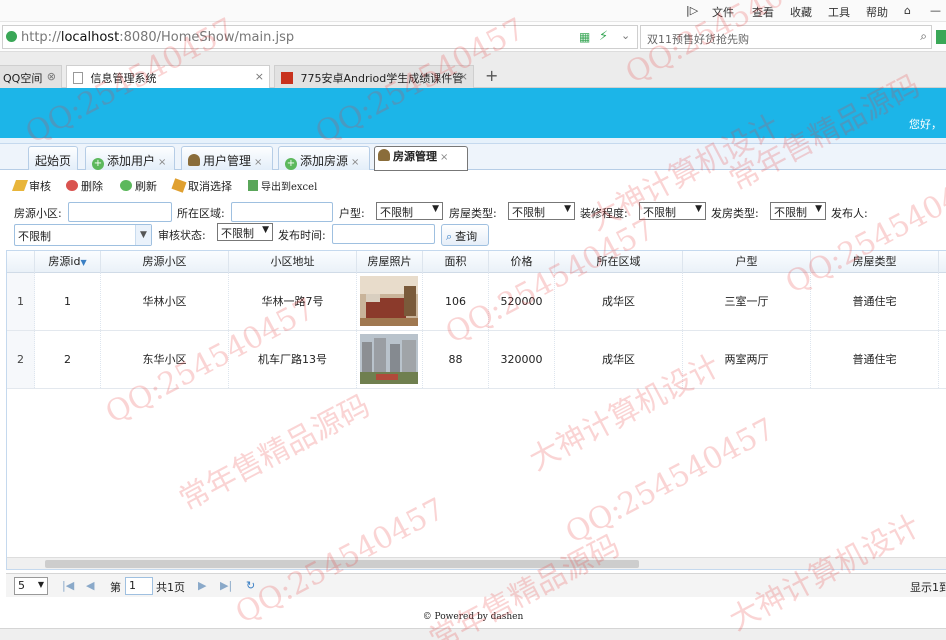  I want to click on cell-price: 520000, so click(522, 301).